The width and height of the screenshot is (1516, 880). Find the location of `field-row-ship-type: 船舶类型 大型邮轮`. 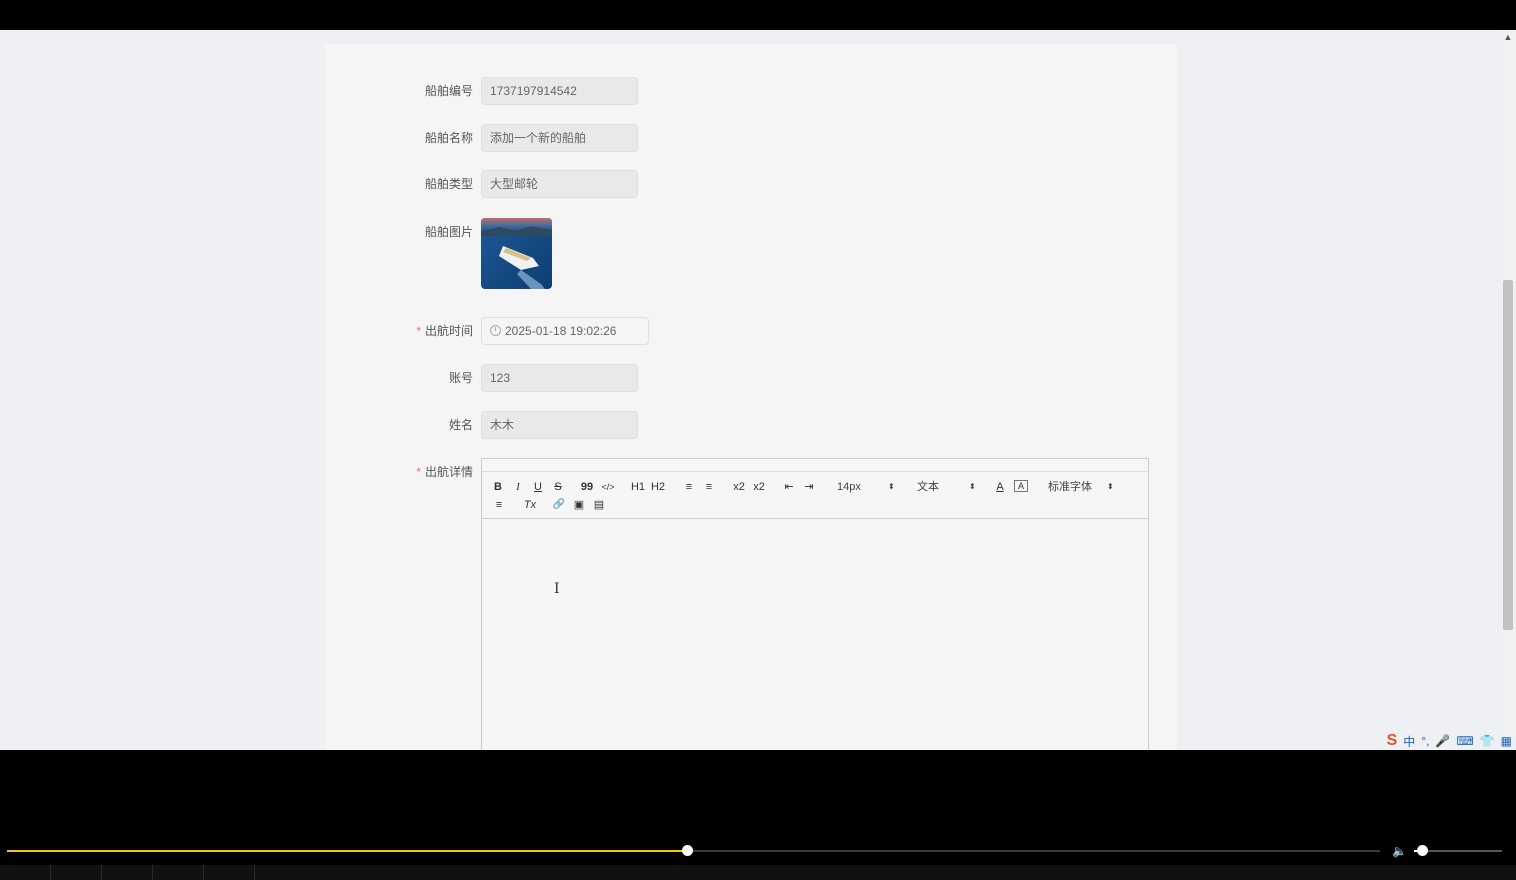

field-row-ship-type: 船舶类型 大型邮轮 is located at coordinates (751, 184).